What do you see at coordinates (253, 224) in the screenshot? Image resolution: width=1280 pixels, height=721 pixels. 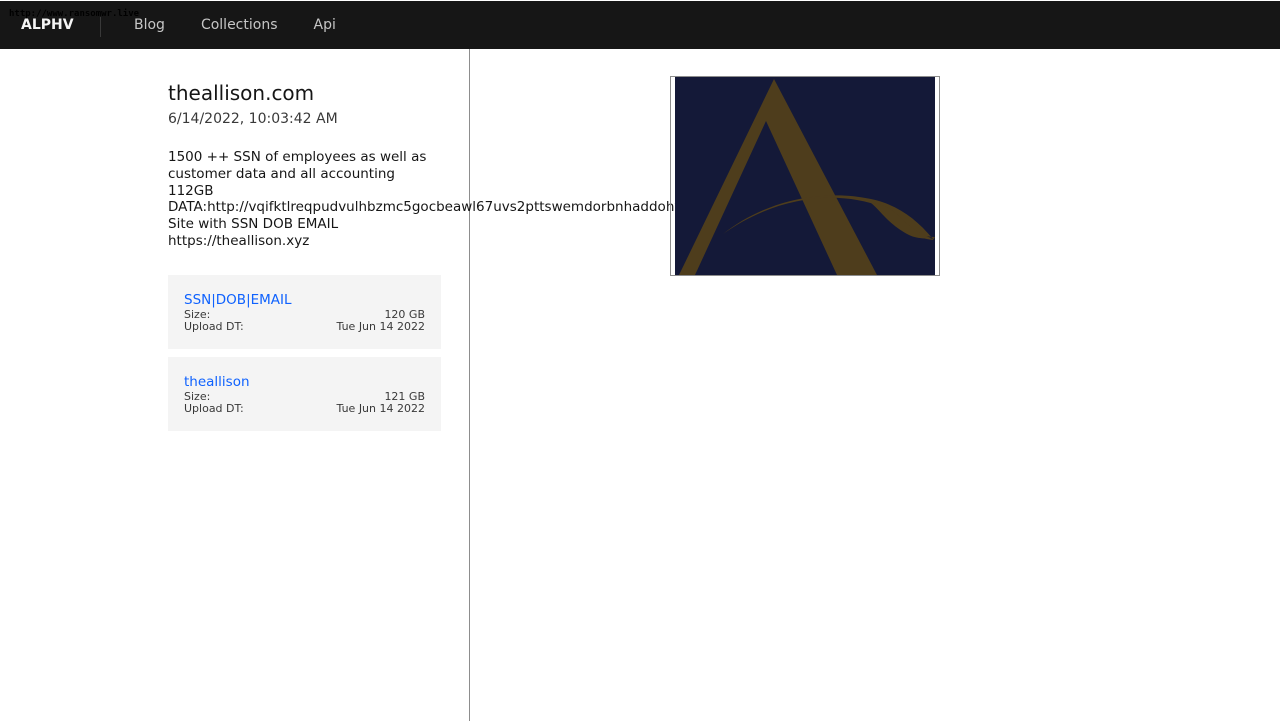 I see `description-line: Site with SSN DOB EMAIL` at bounding box center [253, 224].